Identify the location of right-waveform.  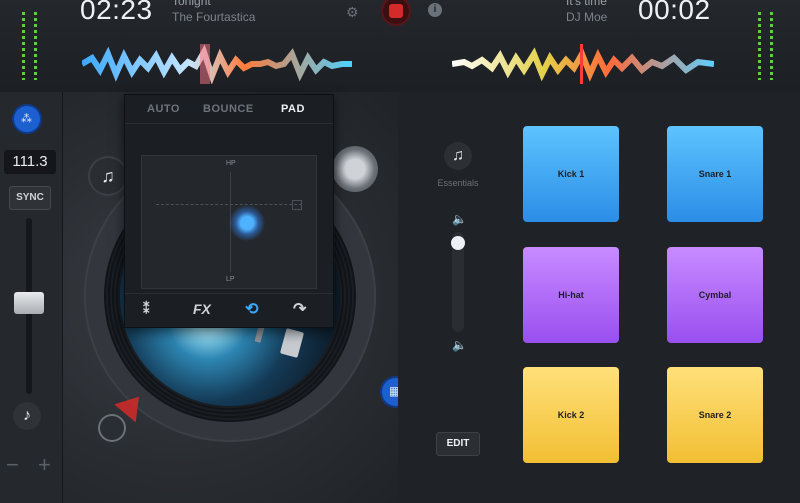
(583, 64).